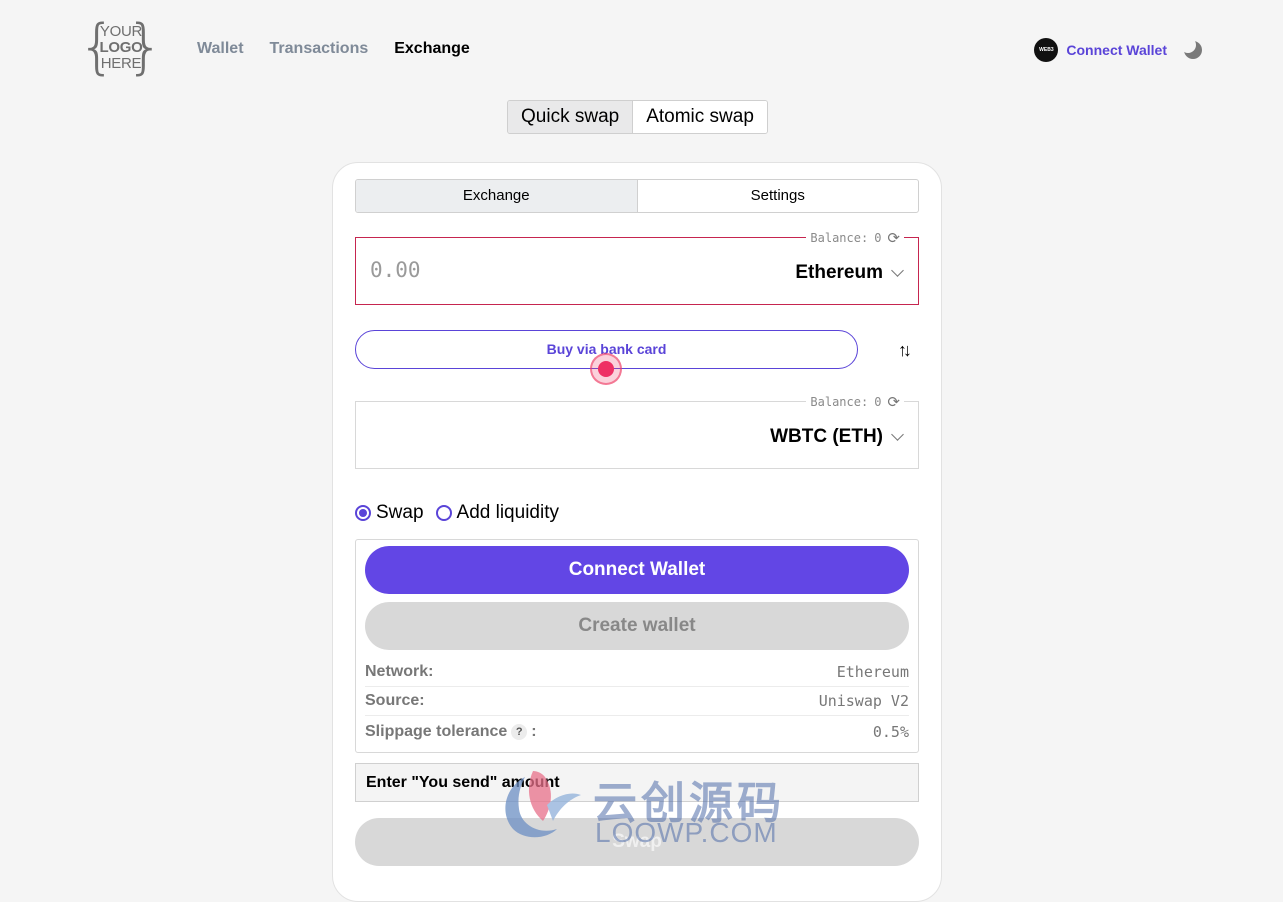 The image size is (1283, 902). I want to click on send-token-label: Ethereum, so click(839, 272).